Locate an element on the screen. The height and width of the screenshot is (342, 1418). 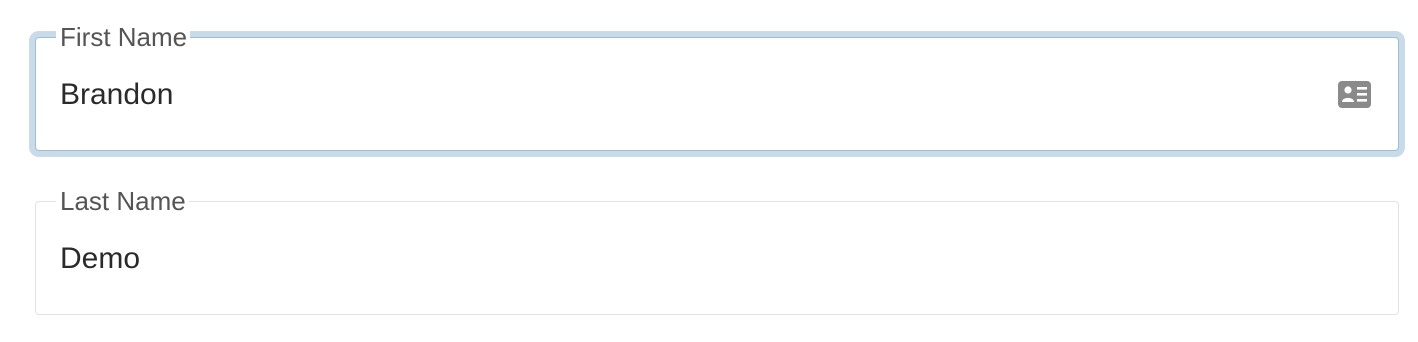
contact-card-icon is located at coordinates (1354, 94).